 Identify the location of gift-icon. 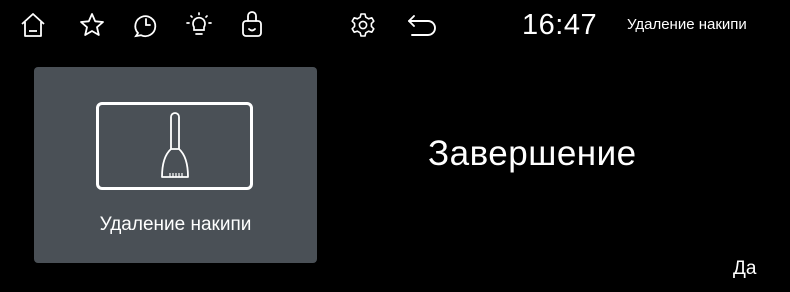
(252, 25).